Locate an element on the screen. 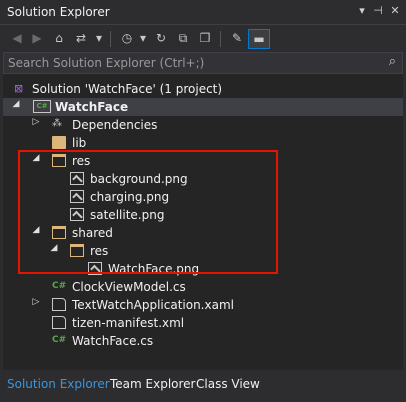 This screenshot has height=402, width=406. tree-item-label: Dependencies is located at coordinates (115, 125).